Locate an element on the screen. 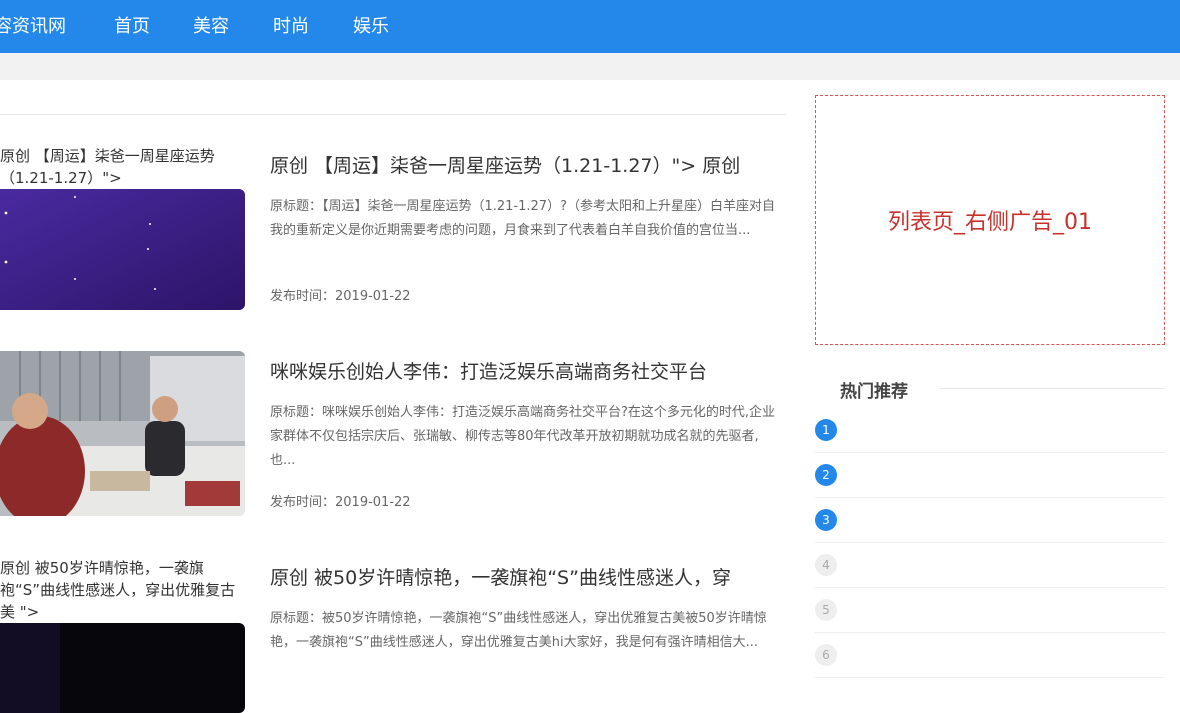 This screenshot has height=713, width=1180. hot-list-item: 3 is located at coordinates (990, 528).